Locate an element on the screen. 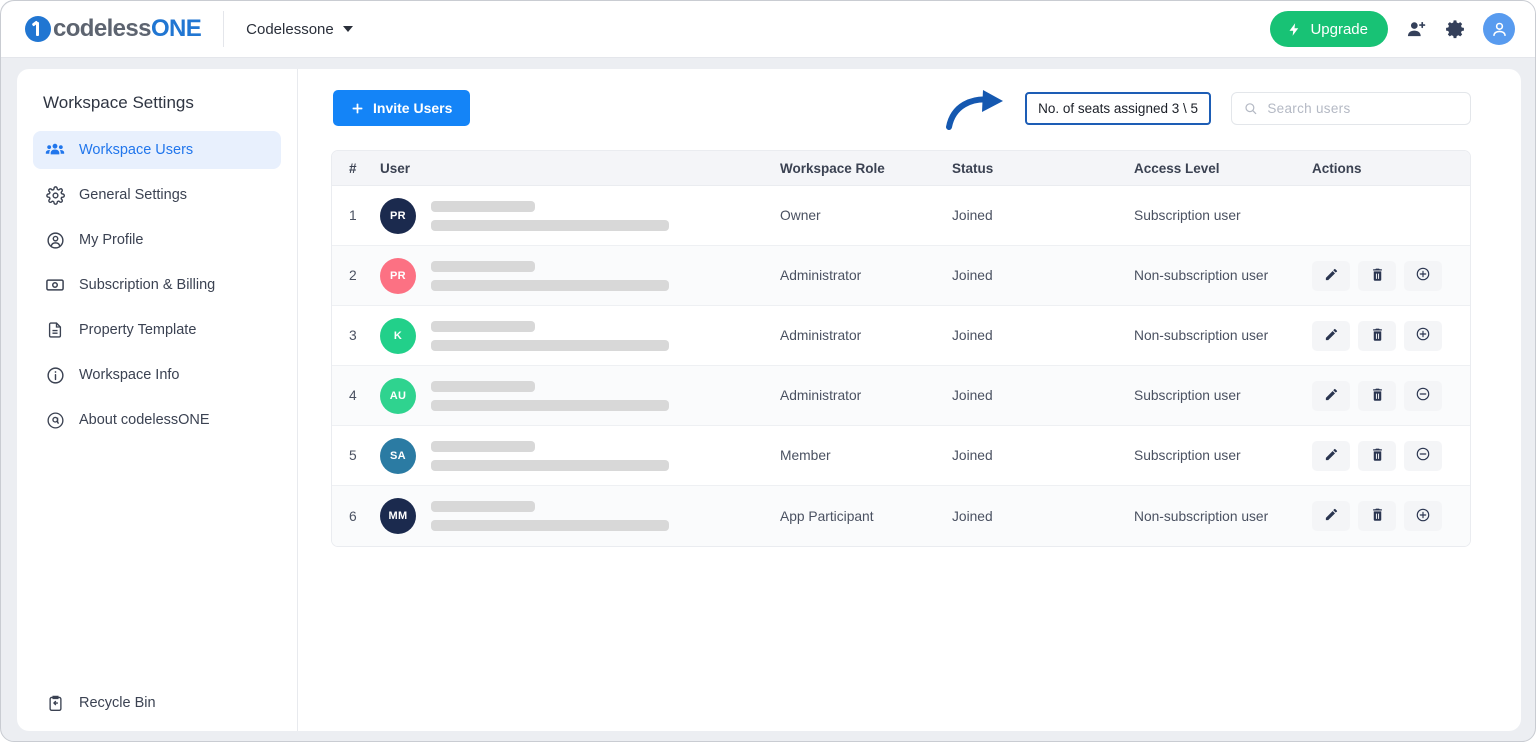 Image resolution: width=1536 pixels, height=742 pixels. sidebar-item-label: Property Template is located at coordinates (138, 330).